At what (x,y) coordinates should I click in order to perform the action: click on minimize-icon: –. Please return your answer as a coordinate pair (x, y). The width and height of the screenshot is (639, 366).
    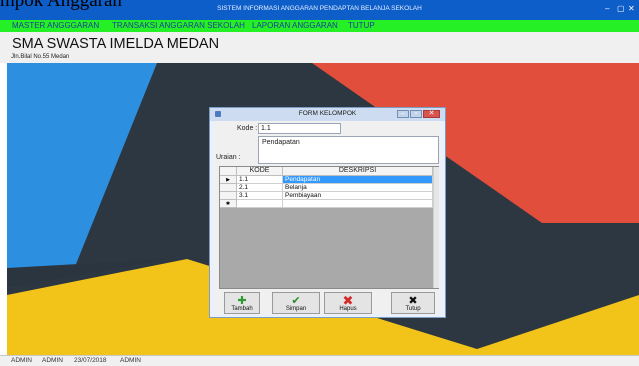
    Looking at the image, I should click on (403, 113).